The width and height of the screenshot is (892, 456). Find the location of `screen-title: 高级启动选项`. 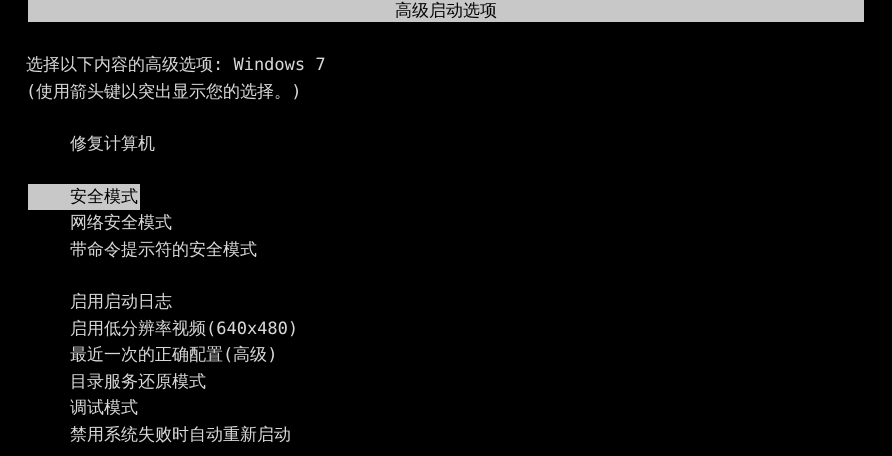

screen-title: 高级启动选项 is located at coordinates (446, 11).